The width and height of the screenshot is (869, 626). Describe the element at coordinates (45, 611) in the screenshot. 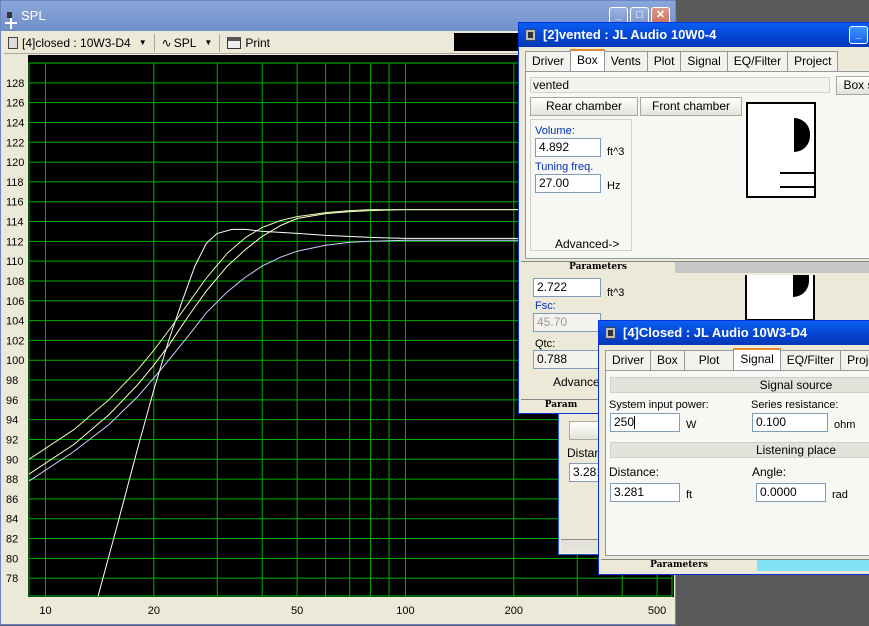

I see `x-tick-label: 10` at that location.